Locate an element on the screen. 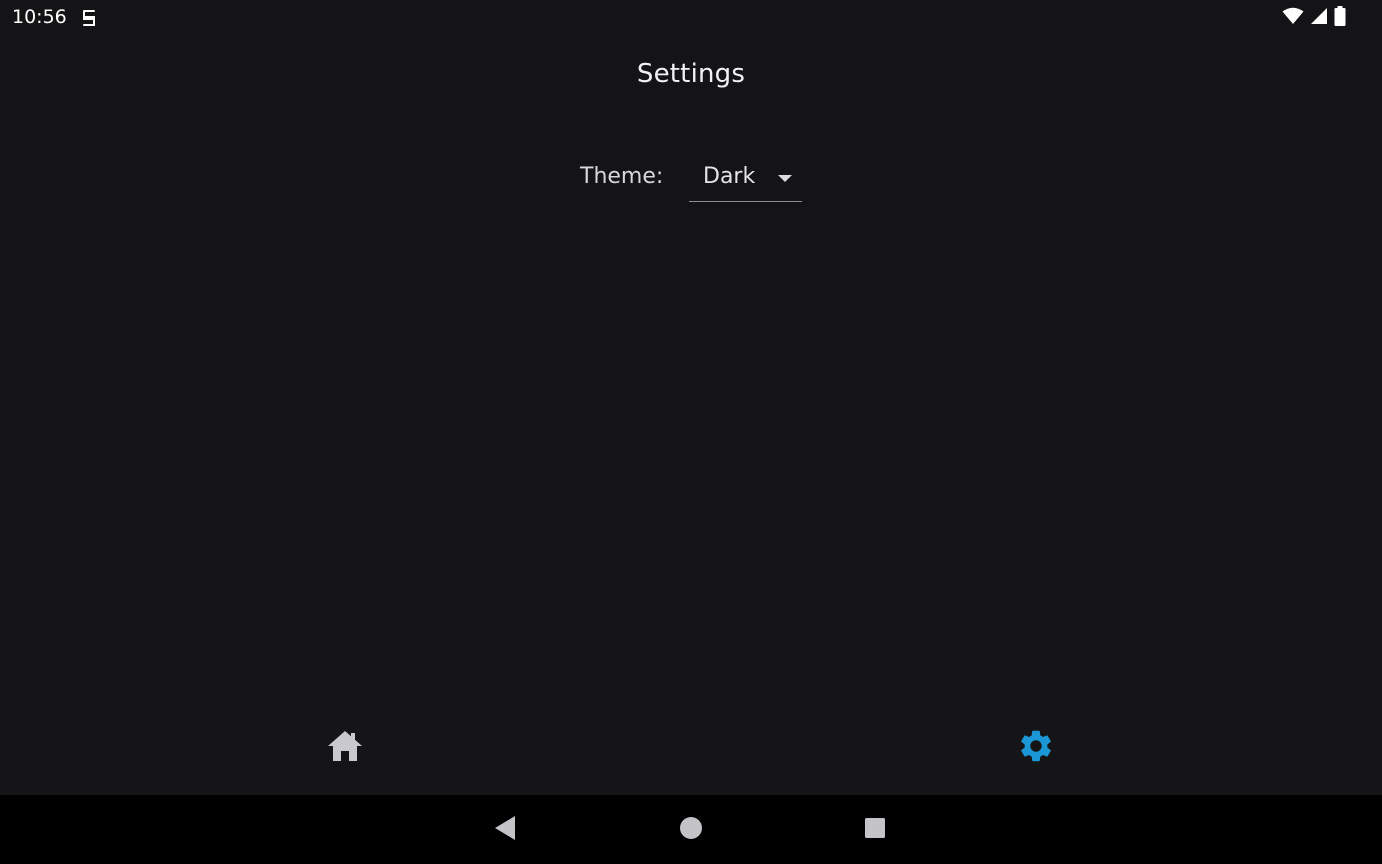 The width and height of the screenshot is (1382, 864). back-icon is located at coordinates (505, 830).